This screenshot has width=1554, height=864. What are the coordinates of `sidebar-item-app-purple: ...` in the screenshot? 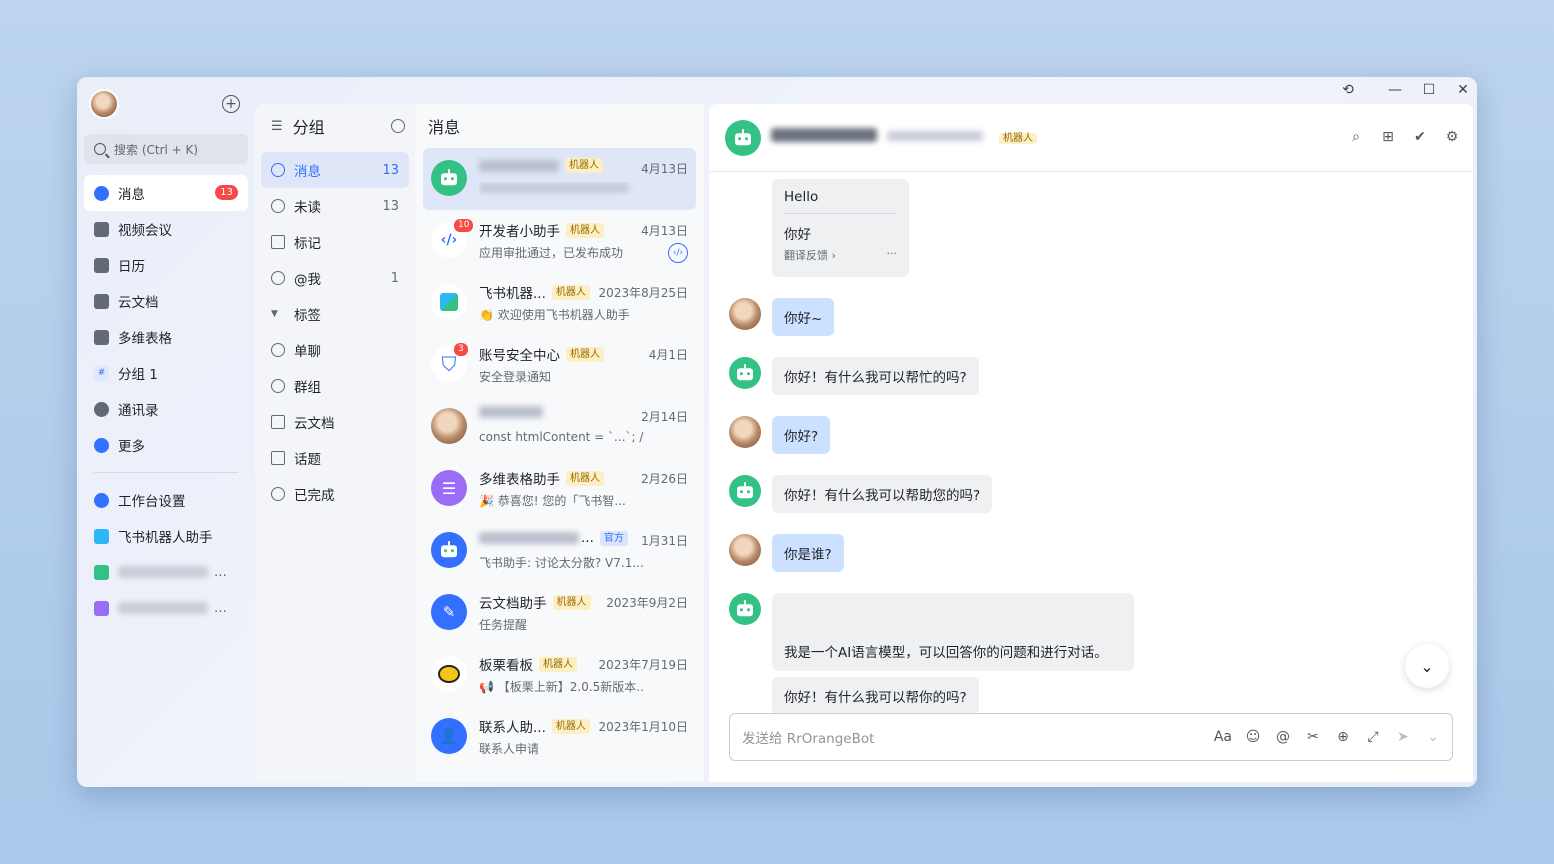 It's located at (166, 608).